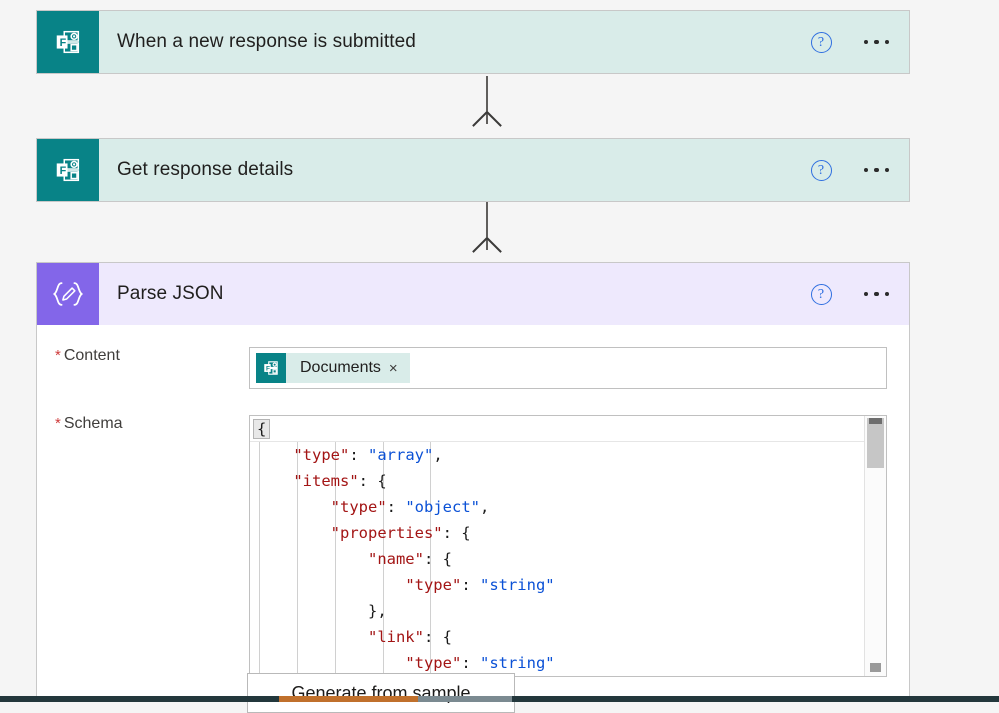  I want to click on code-token-key: "properties", so click(386, 533).